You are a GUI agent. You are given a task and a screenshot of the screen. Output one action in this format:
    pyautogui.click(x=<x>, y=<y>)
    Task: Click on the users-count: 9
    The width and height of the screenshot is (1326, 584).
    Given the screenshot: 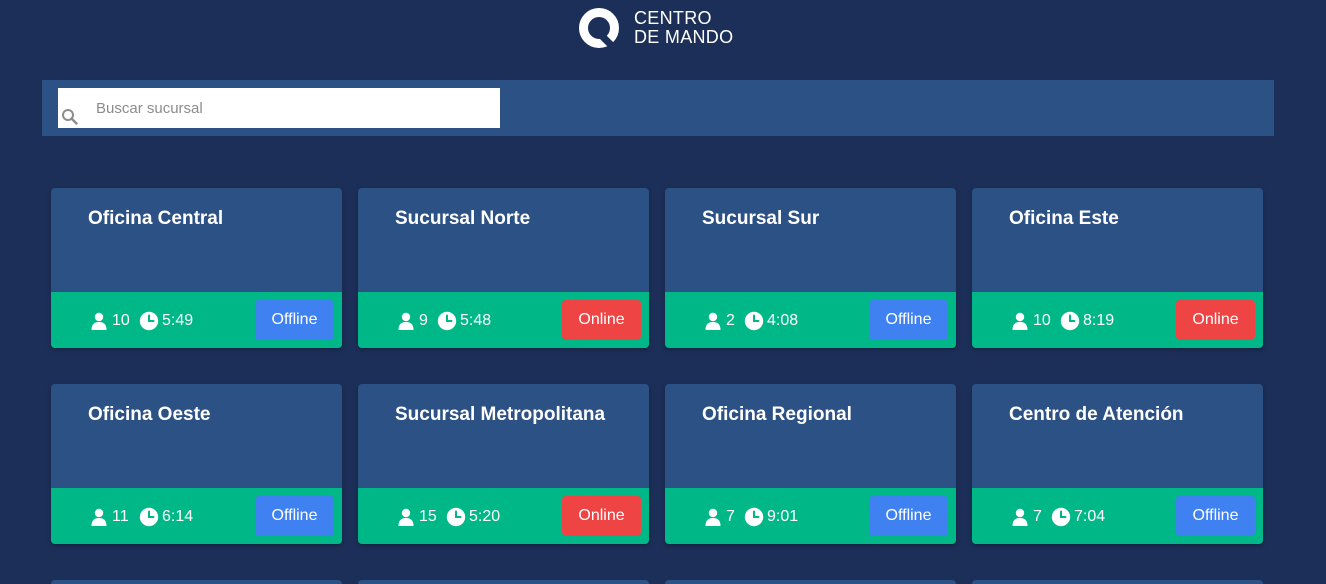 What is the action you would take?
    pyautogui.click(x=423, y=320)
    